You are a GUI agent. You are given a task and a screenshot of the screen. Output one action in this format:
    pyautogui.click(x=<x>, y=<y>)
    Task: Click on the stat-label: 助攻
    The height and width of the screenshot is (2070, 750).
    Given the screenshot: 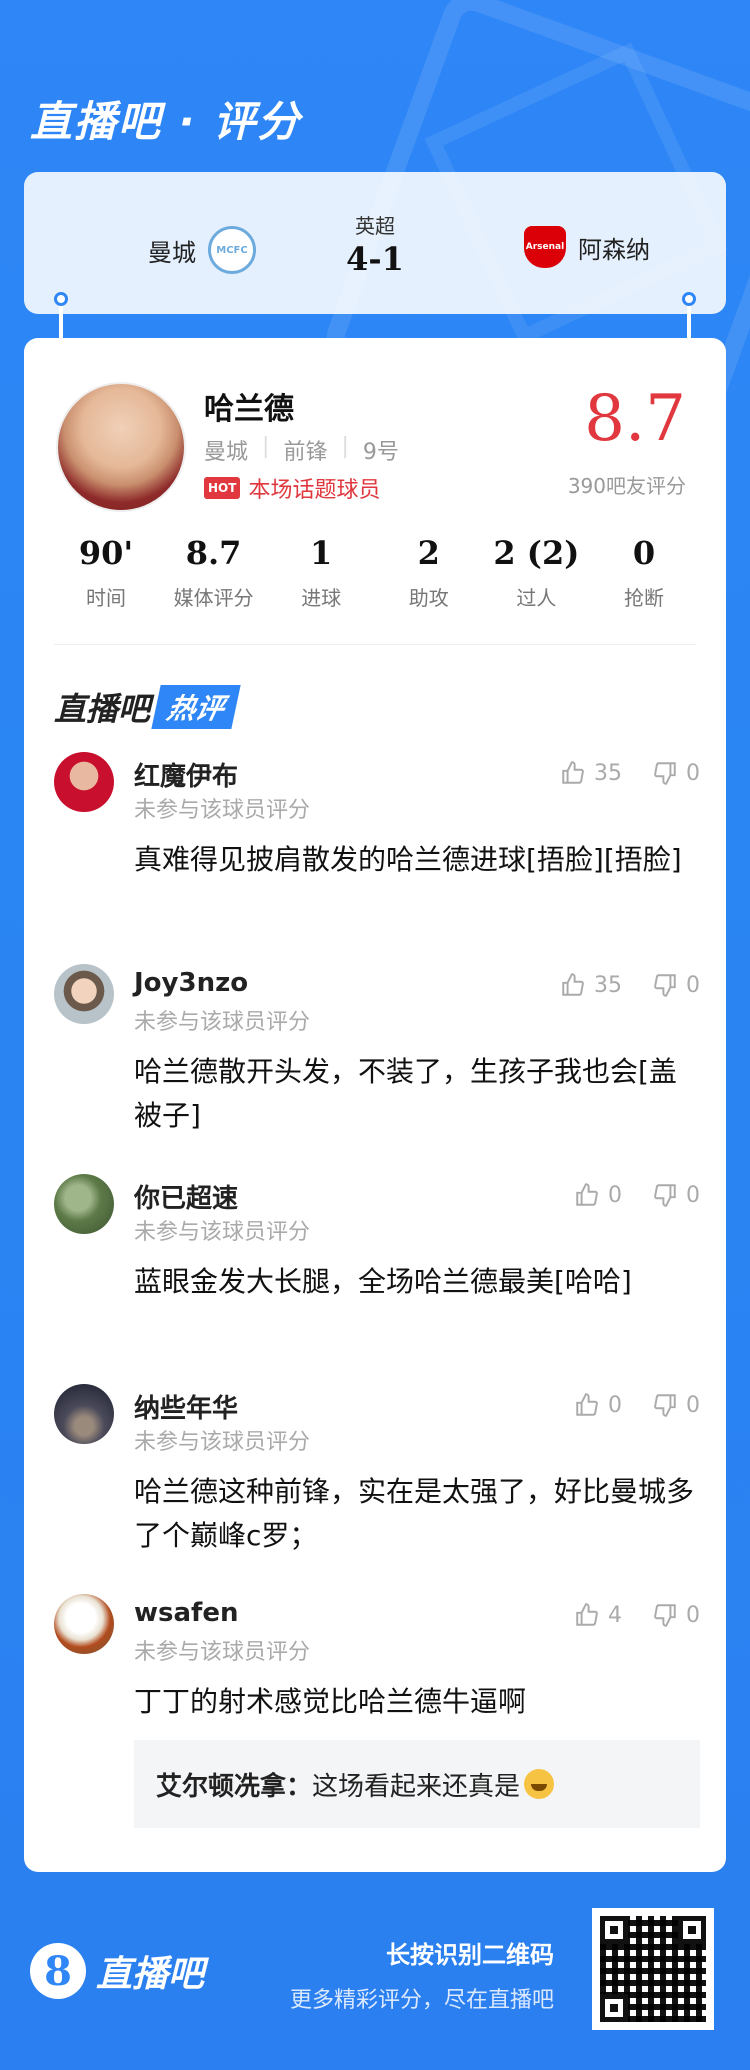 What is the action you would take?
    pyautogui.click(x=428, y=598)
    